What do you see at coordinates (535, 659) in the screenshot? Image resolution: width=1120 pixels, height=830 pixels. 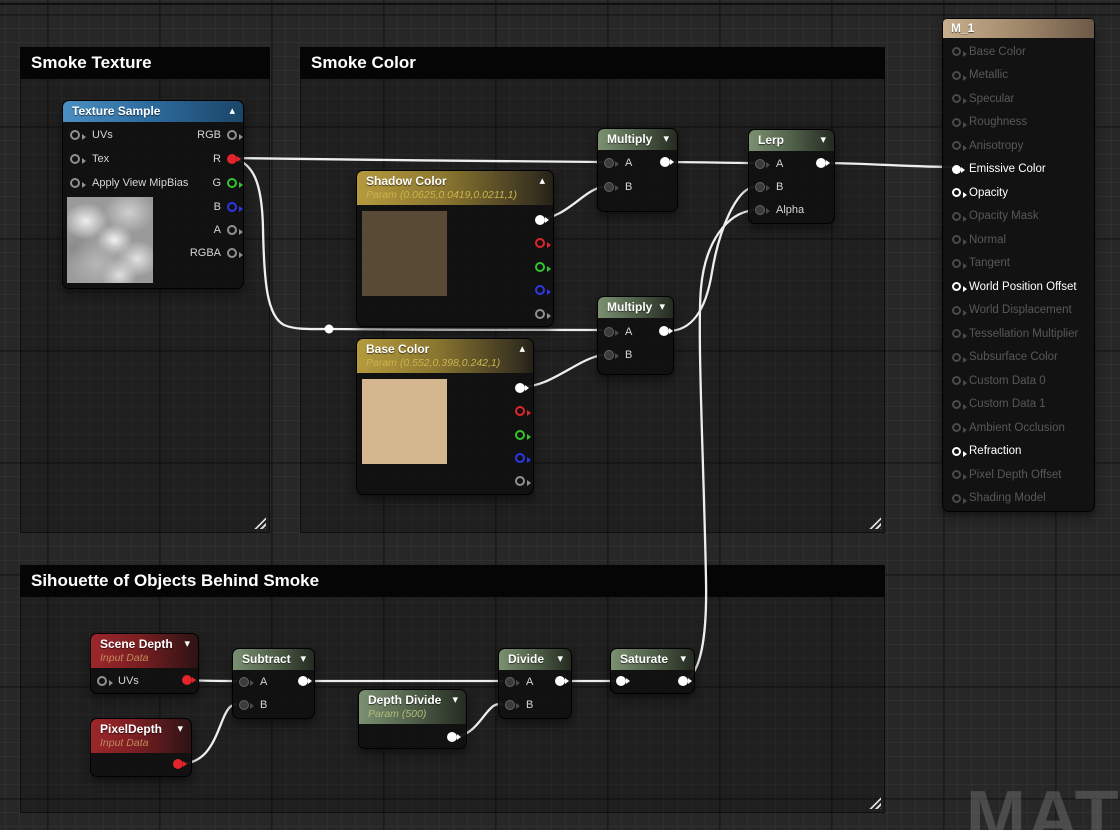 I see `node-header: Divide ▾` at bounding box center [535, 659].